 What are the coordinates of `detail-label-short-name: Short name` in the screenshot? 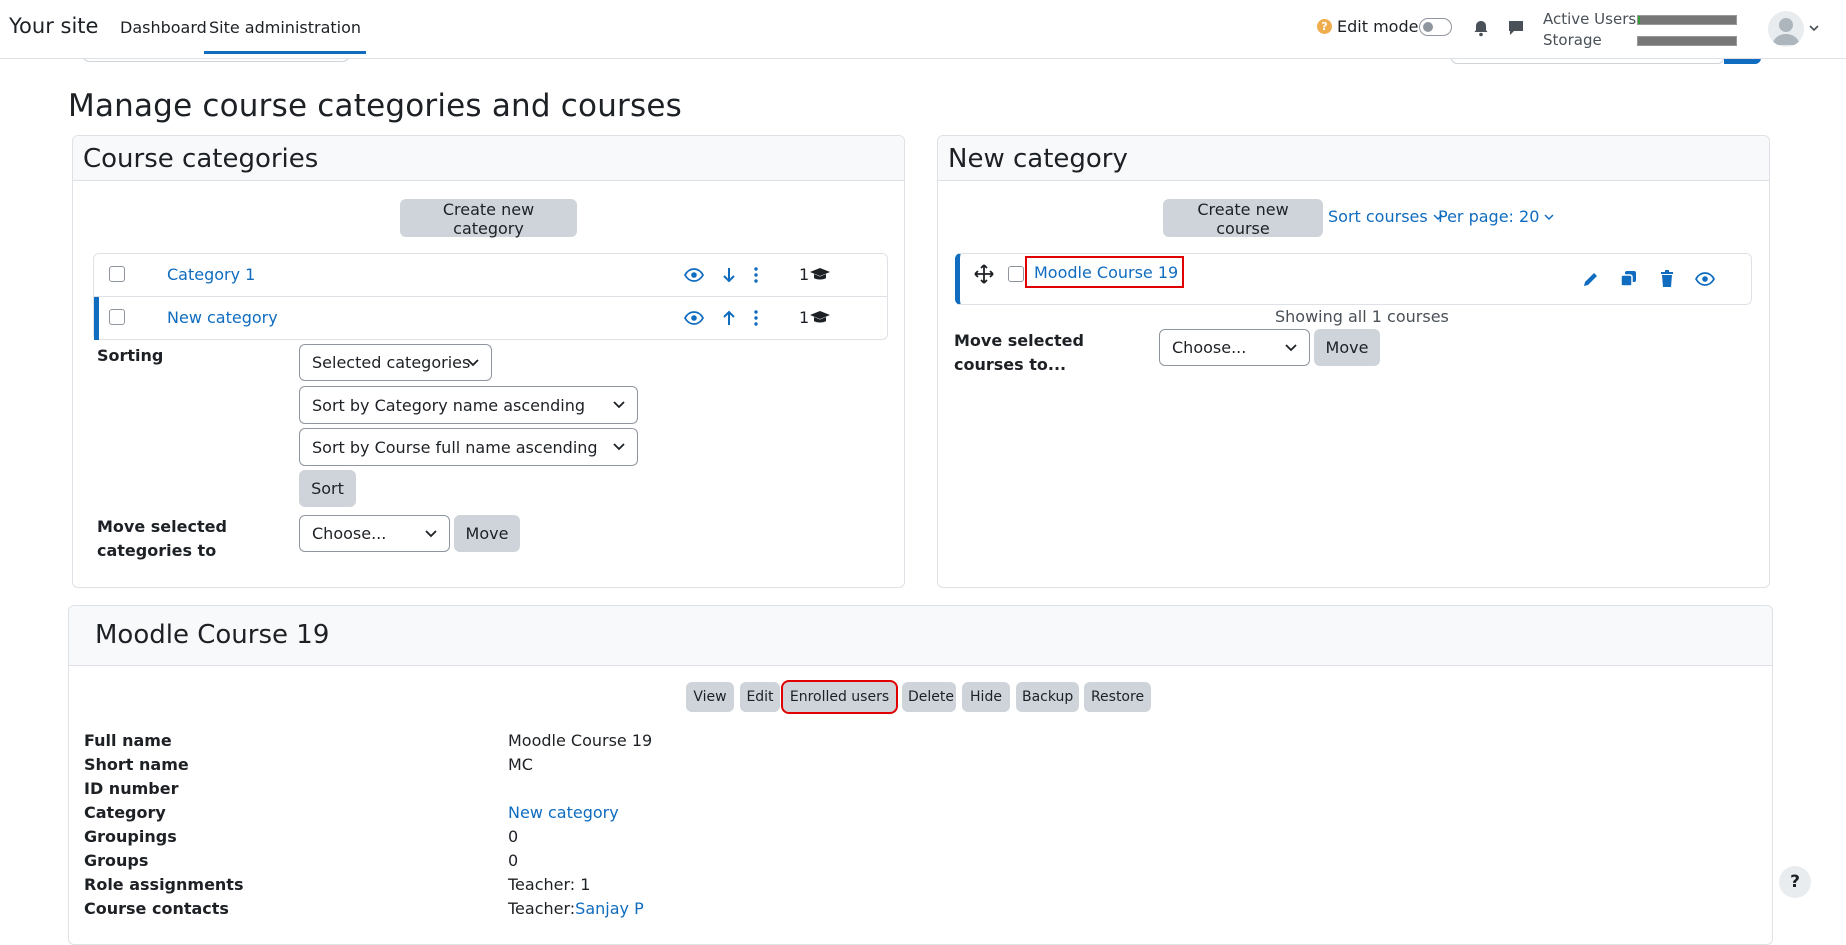 It's located at (136, 764).